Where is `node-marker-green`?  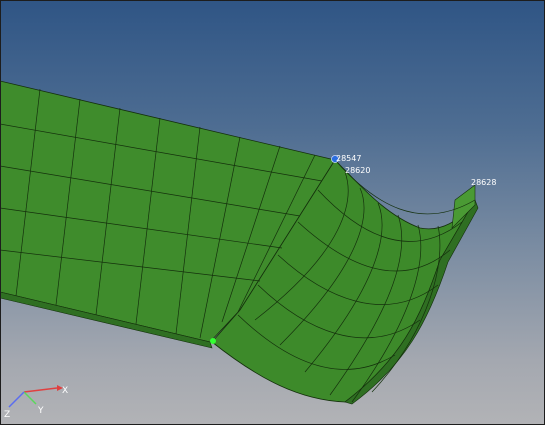
node-marker-green is located at coordinates (213, 341).